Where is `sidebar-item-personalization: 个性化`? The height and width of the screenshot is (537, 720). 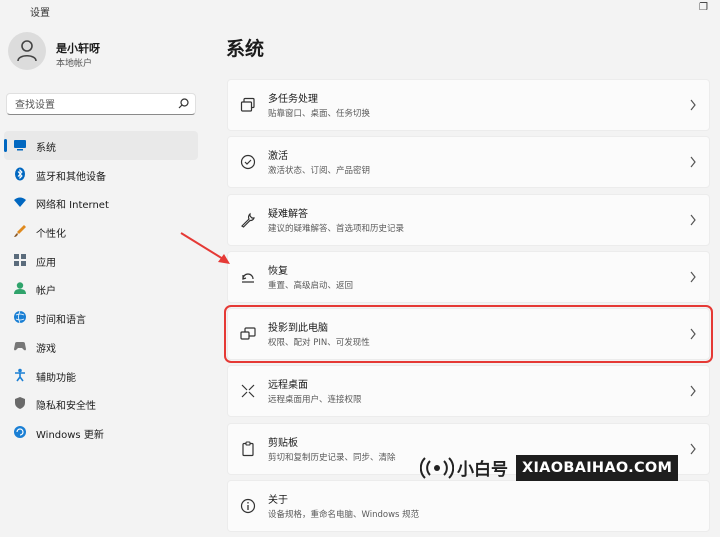 sidebar-item-personalization: 个性化 is located at coordinates (101, 231).